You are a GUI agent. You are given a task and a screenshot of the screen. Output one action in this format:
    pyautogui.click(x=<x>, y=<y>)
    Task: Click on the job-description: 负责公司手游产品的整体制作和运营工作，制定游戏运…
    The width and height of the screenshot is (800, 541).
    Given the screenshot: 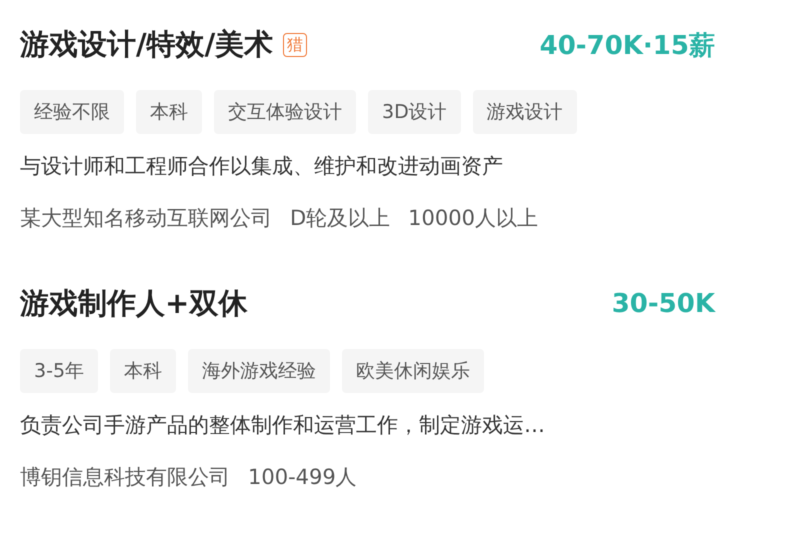 What is the action you would take?
    pyautogui.click(x=283, y=425)
    